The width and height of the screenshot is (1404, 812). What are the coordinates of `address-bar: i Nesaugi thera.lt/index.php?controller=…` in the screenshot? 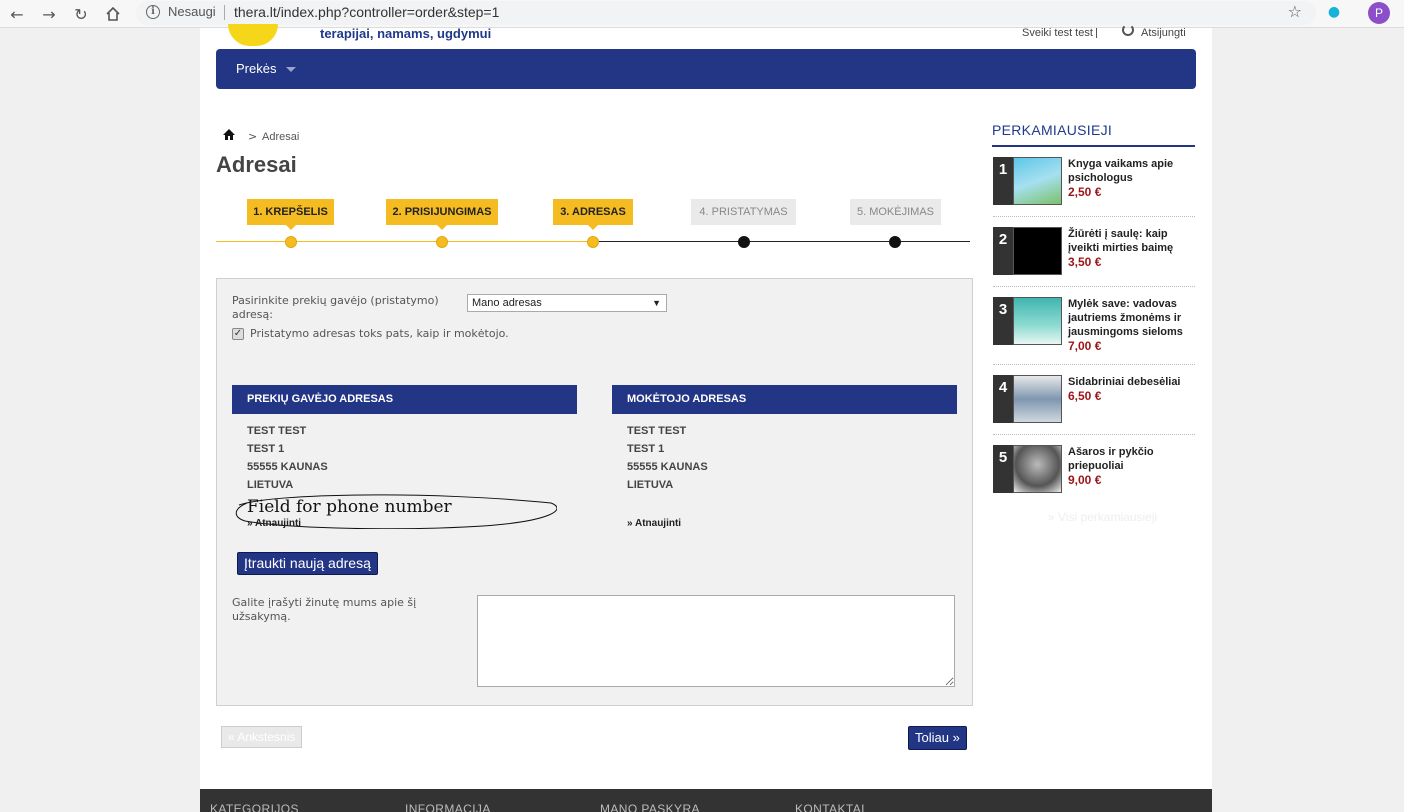 It's located at (726, 13).